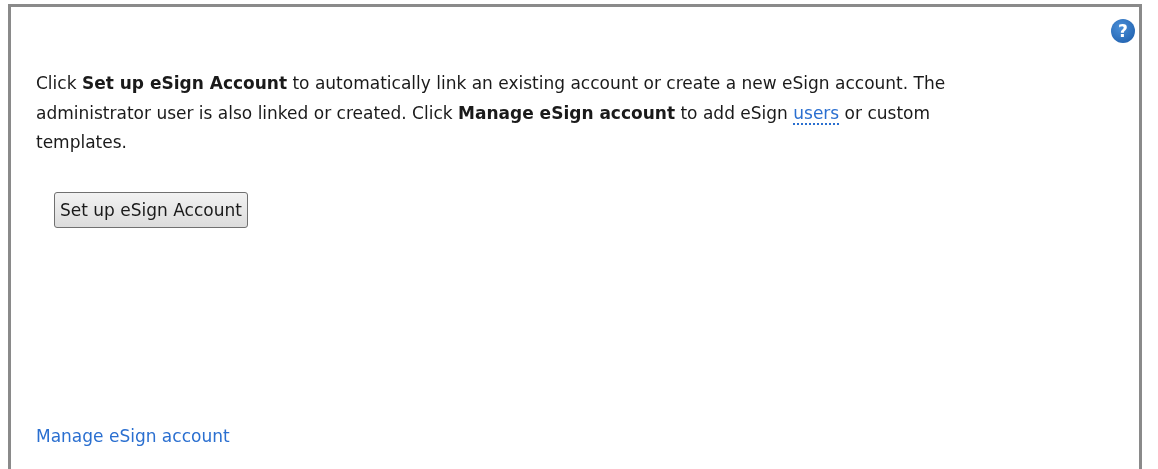  I want to click on help-icon: ?, so click(1123, 31).